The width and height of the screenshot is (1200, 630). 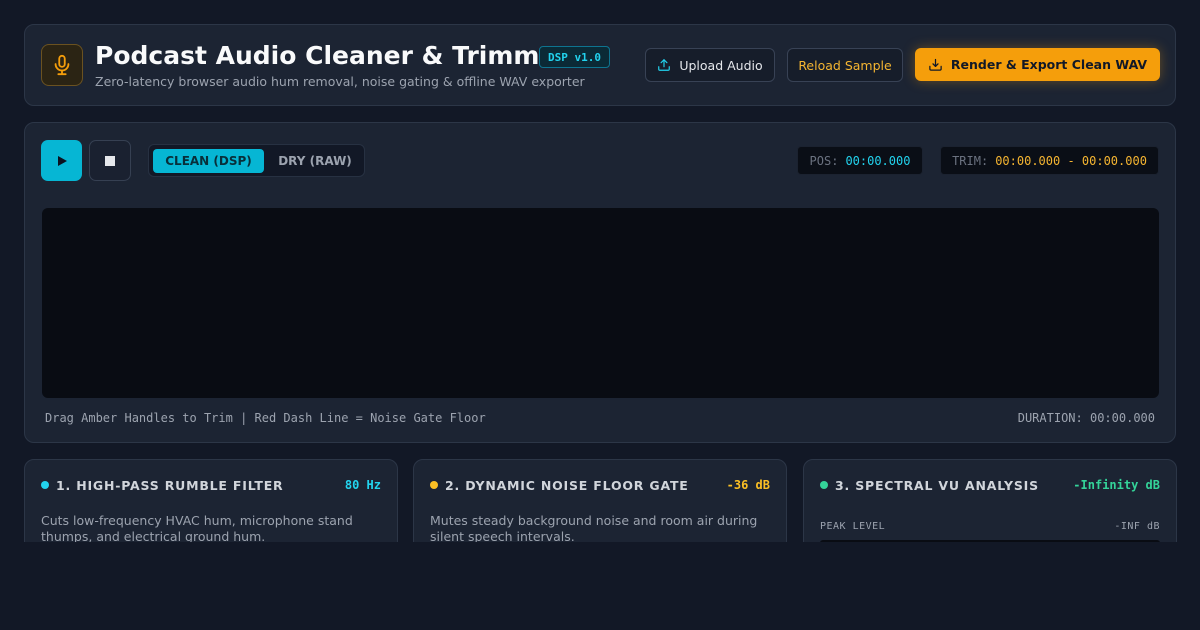 What do you see at coordinates (170, 485) in the screenshot?
I see `card-title: 1. HIGH-PASS RUMBLE FILTER` at bounding box center [170, 485].